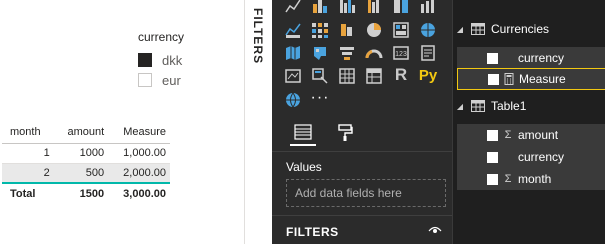  What do you see at coordinates (293, 76) in the screenshot?
I see `kpi-icon` at bounding box center [293, 76].